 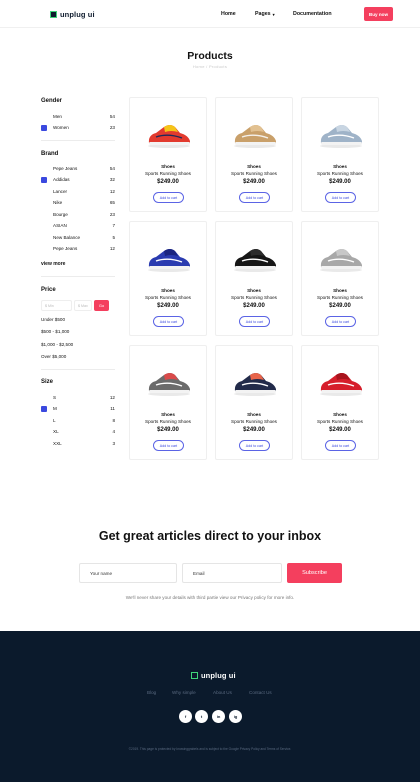 I want to click on filter-option: M 11, so click(x=78, y=409).